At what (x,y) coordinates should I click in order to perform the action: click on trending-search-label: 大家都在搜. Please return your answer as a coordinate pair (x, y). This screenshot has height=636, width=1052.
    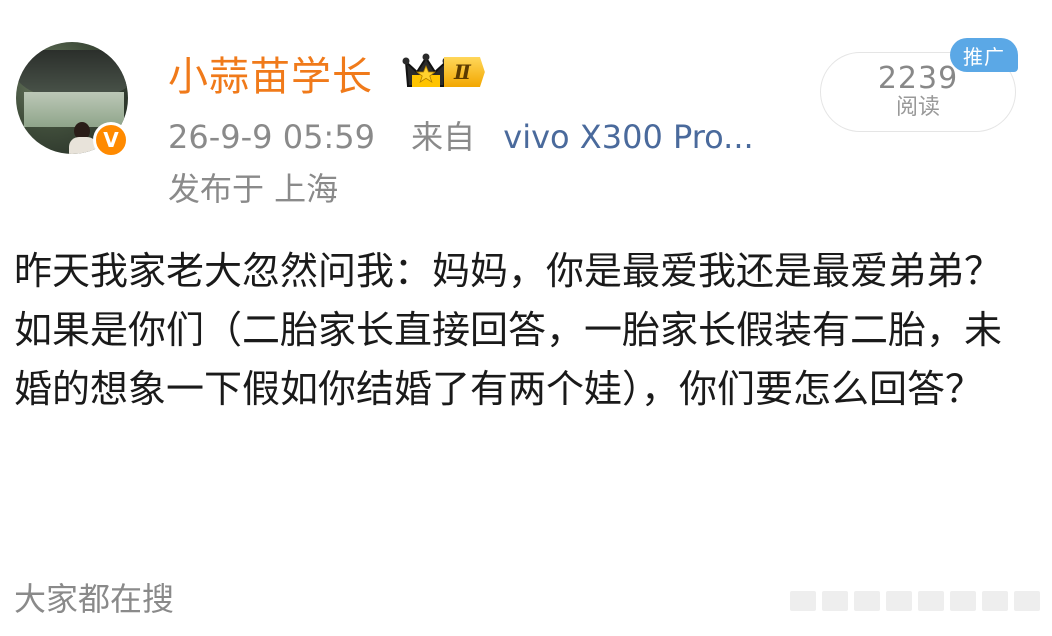
    Looking at the image, I should click on (94, 599).